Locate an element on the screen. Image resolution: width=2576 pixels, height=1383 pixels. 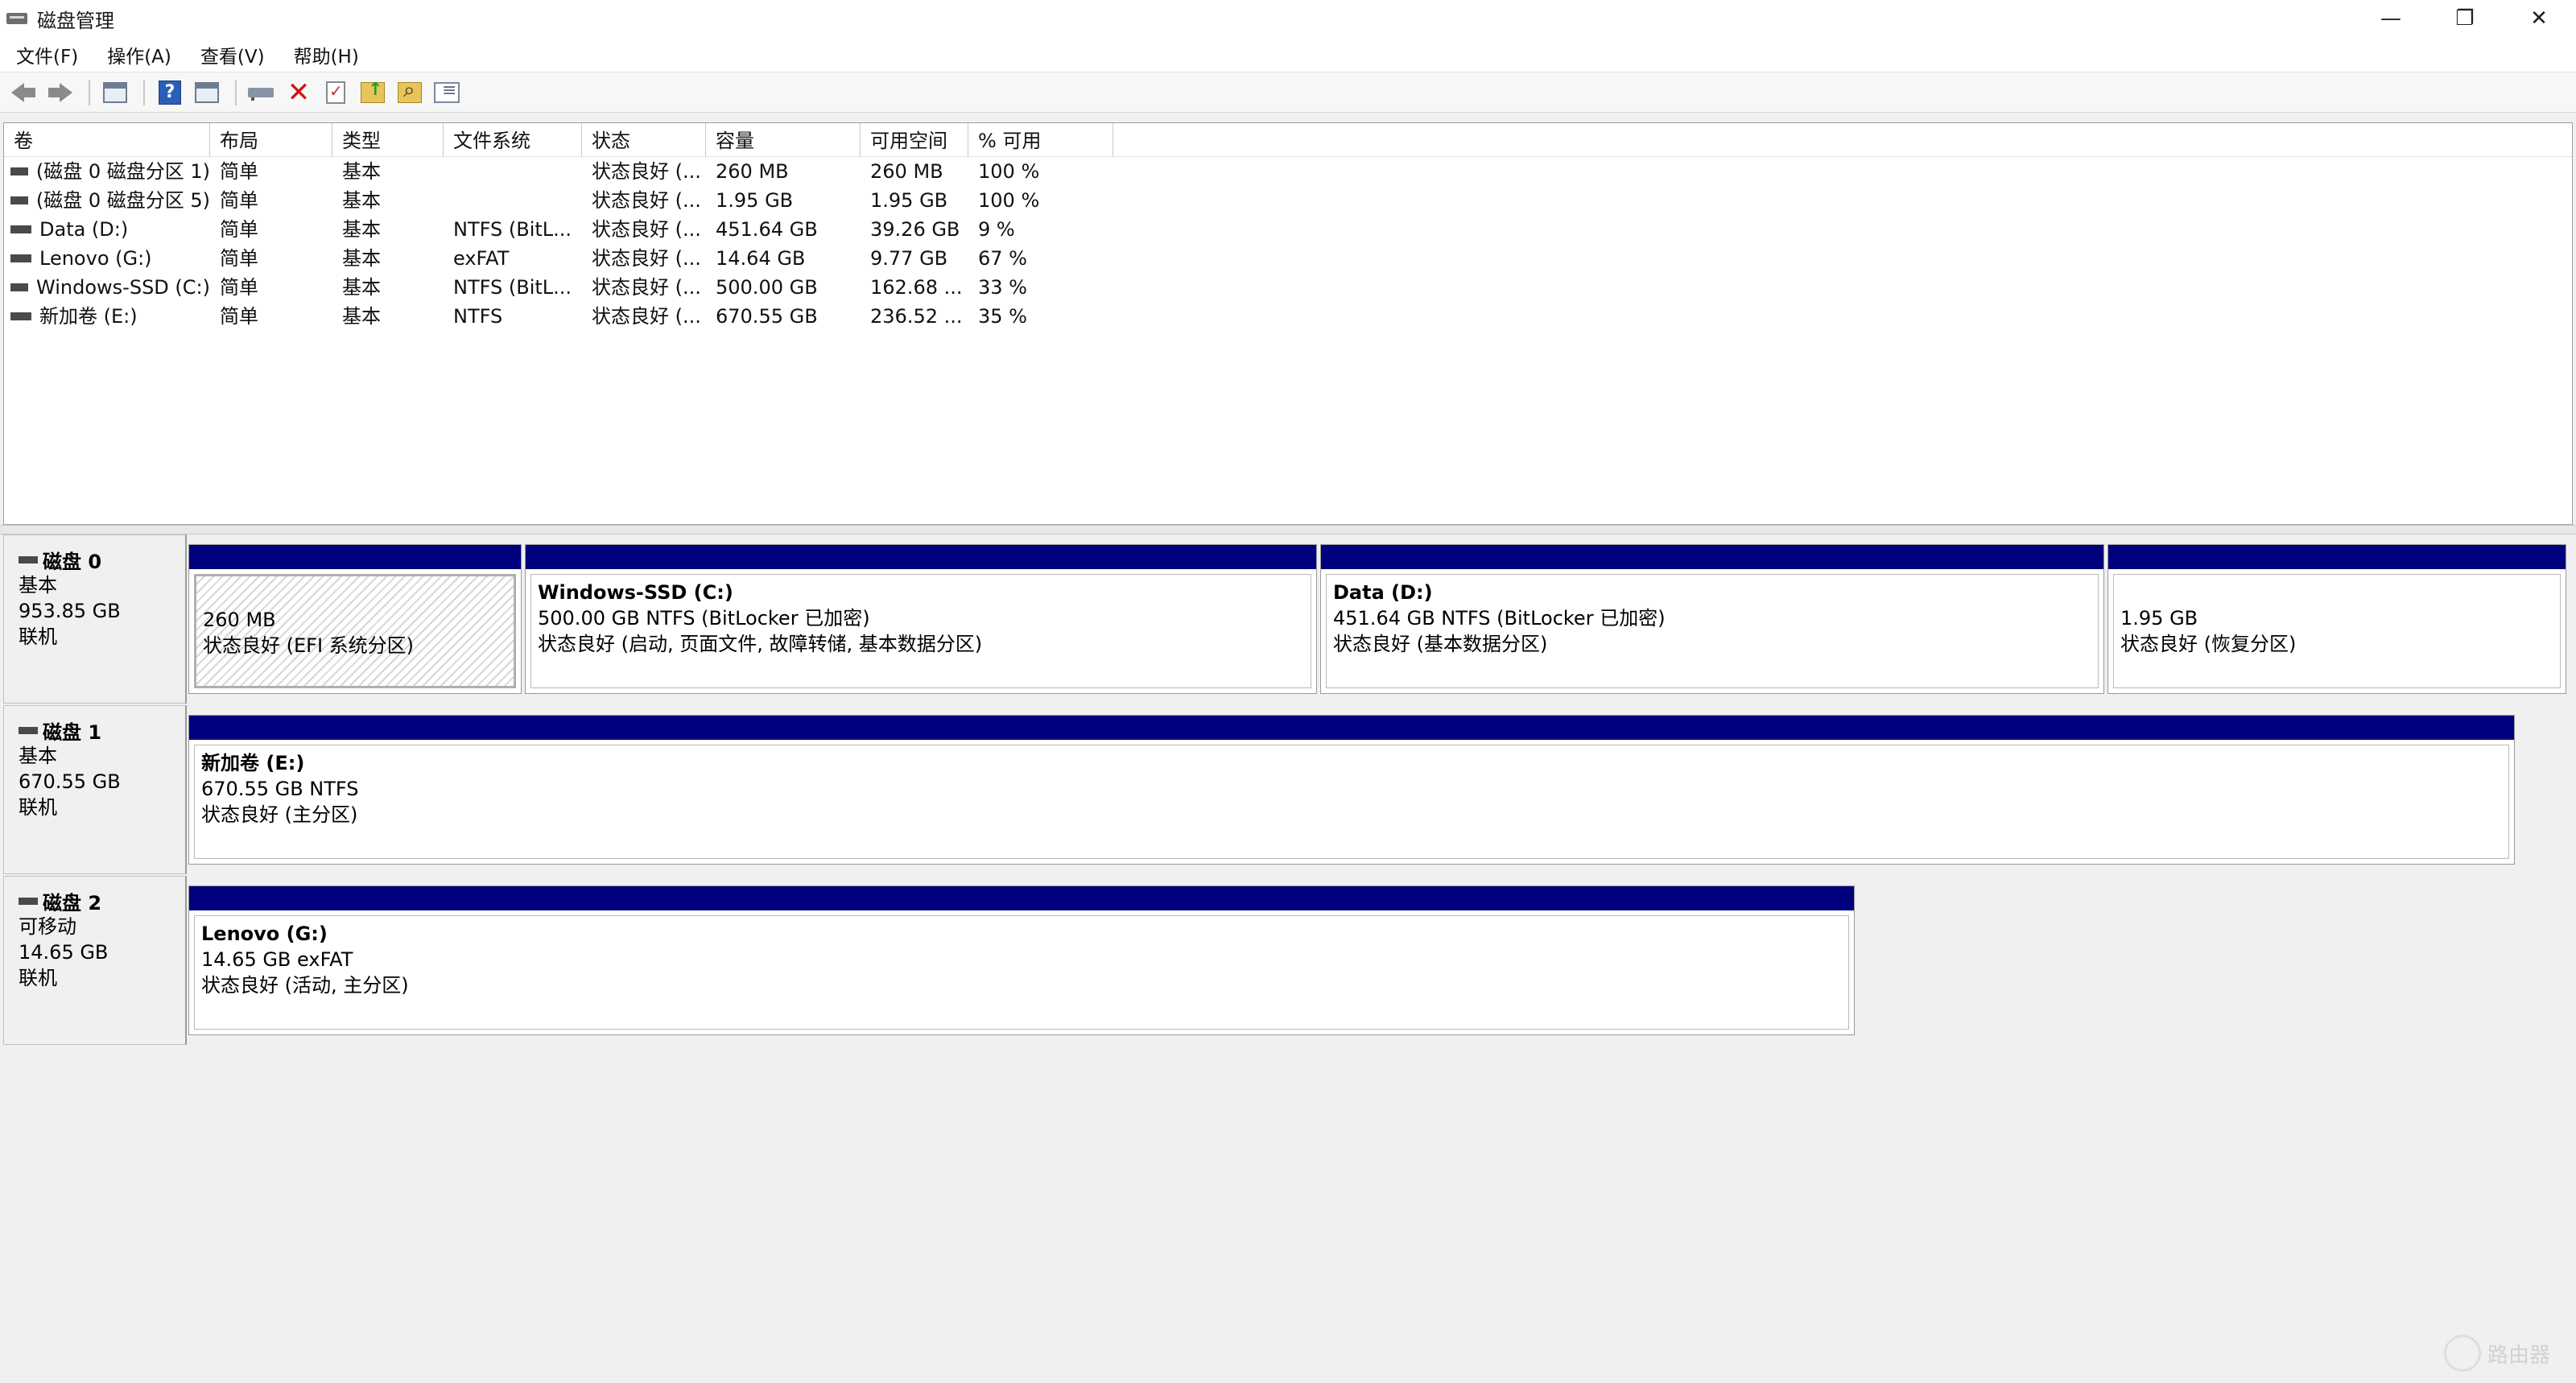
explore-button is located at coordinates (410, 92).